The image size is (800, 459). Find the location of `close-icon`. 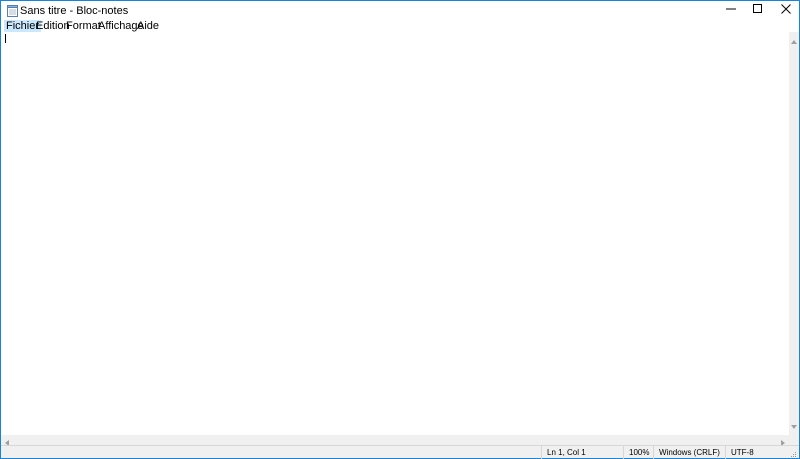

close-icon is located at coordinates (785, 10).